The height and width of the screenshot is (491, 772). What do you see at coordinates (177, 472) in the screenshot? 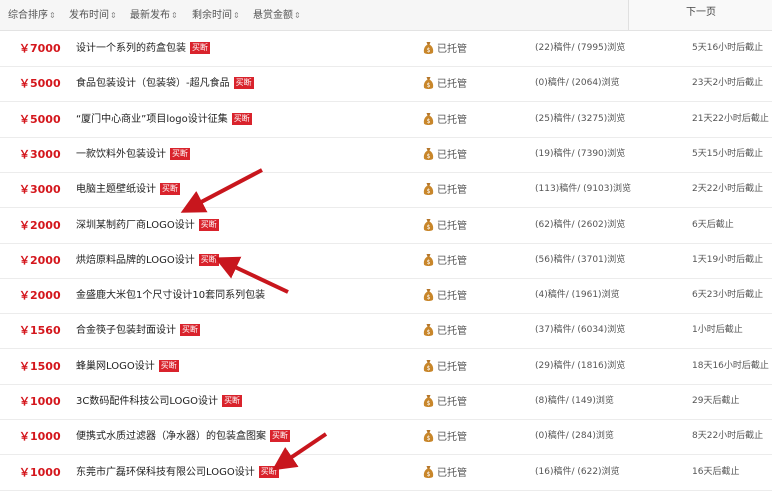
I see `task-title-link: 东莞市广磊环保科技有限公司LOGO设计 买断` at bounding box center [177, 472].